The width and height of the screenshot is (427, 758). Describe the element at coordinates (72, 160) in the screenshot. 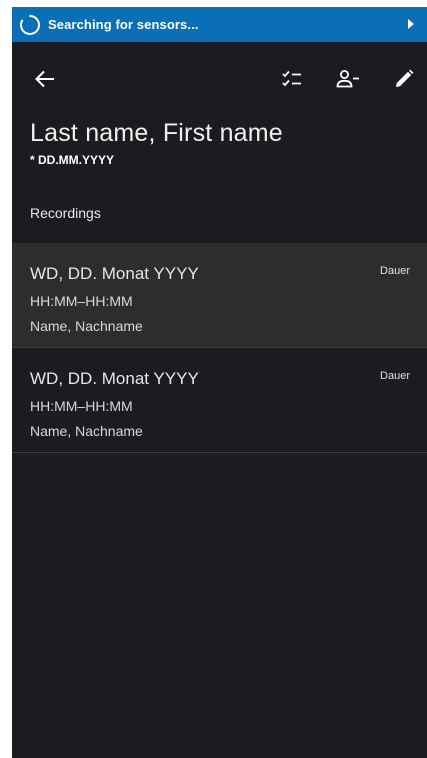

I see `patient-birth-date: * DD.MM.YYYY` at that location.